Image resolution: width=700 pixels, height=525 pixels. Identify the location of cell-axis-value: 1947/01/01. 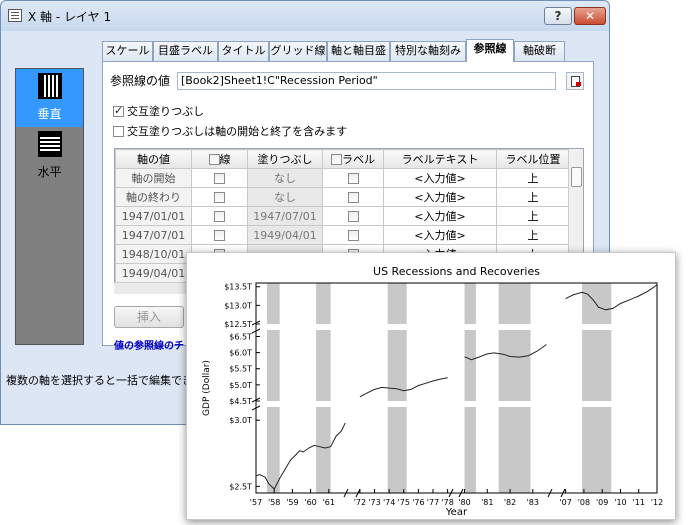
(153, 216).